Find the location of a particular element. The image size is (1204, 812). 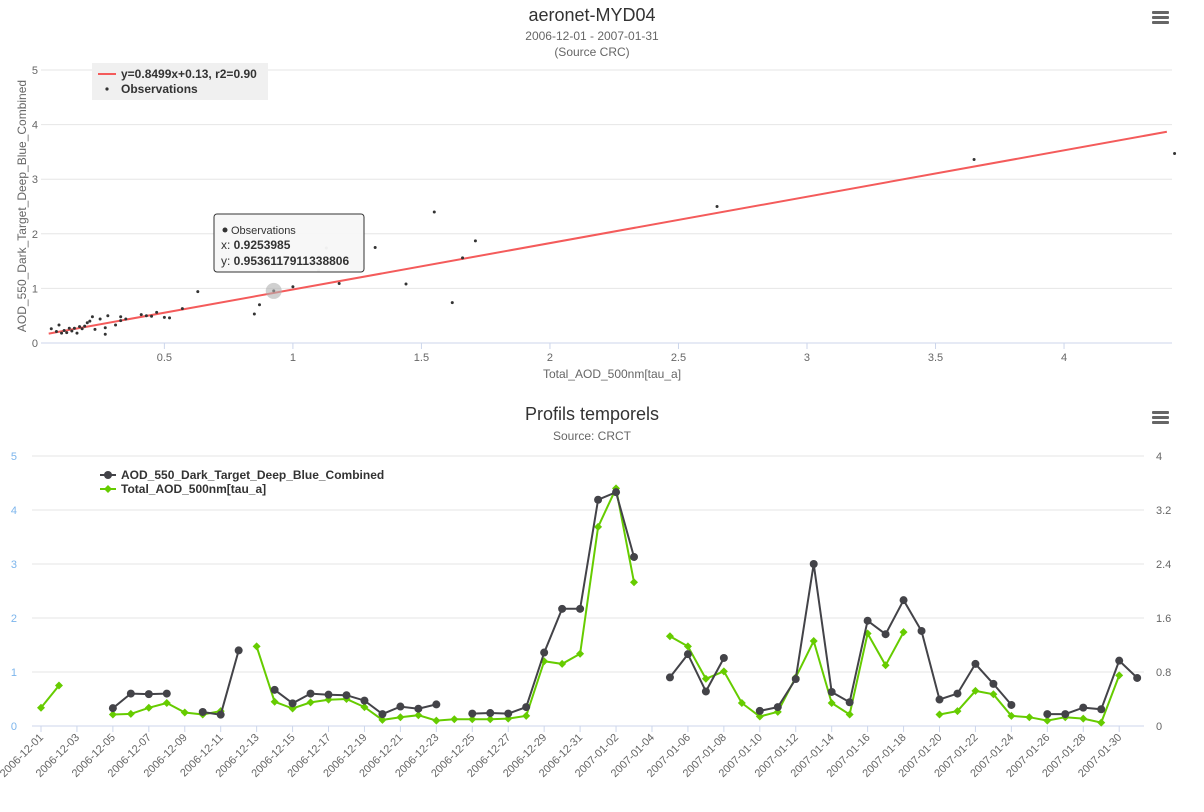

legend-item-aod550: AOD_550_Dark_Target_Deep_Blue_Combined is located at coordinates (242, 475).